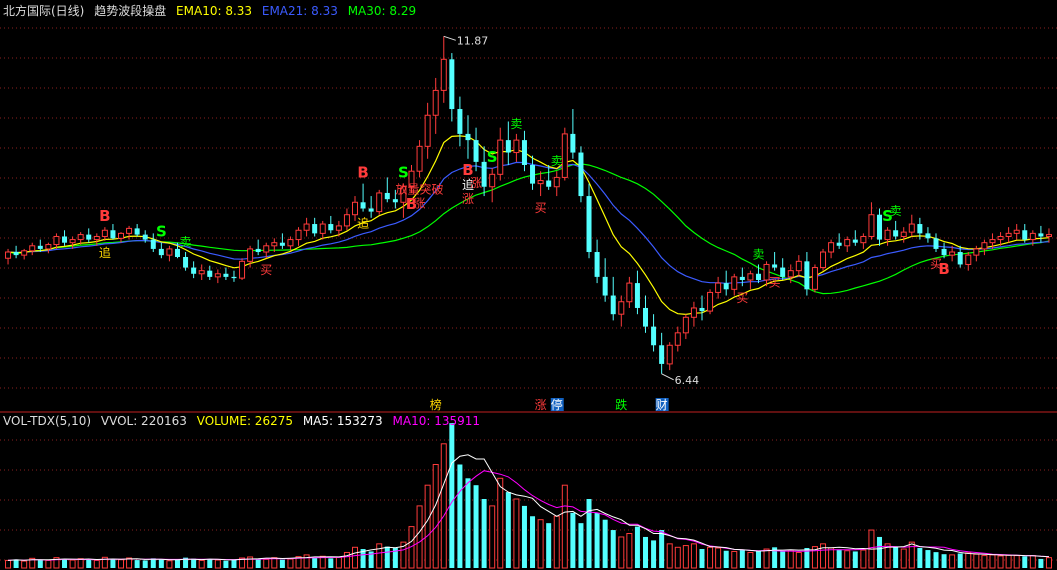  What do you see at coordinates (621, 404) in the screenshot?
I see `event-marker: 跌` at bounding box center [621, 404].